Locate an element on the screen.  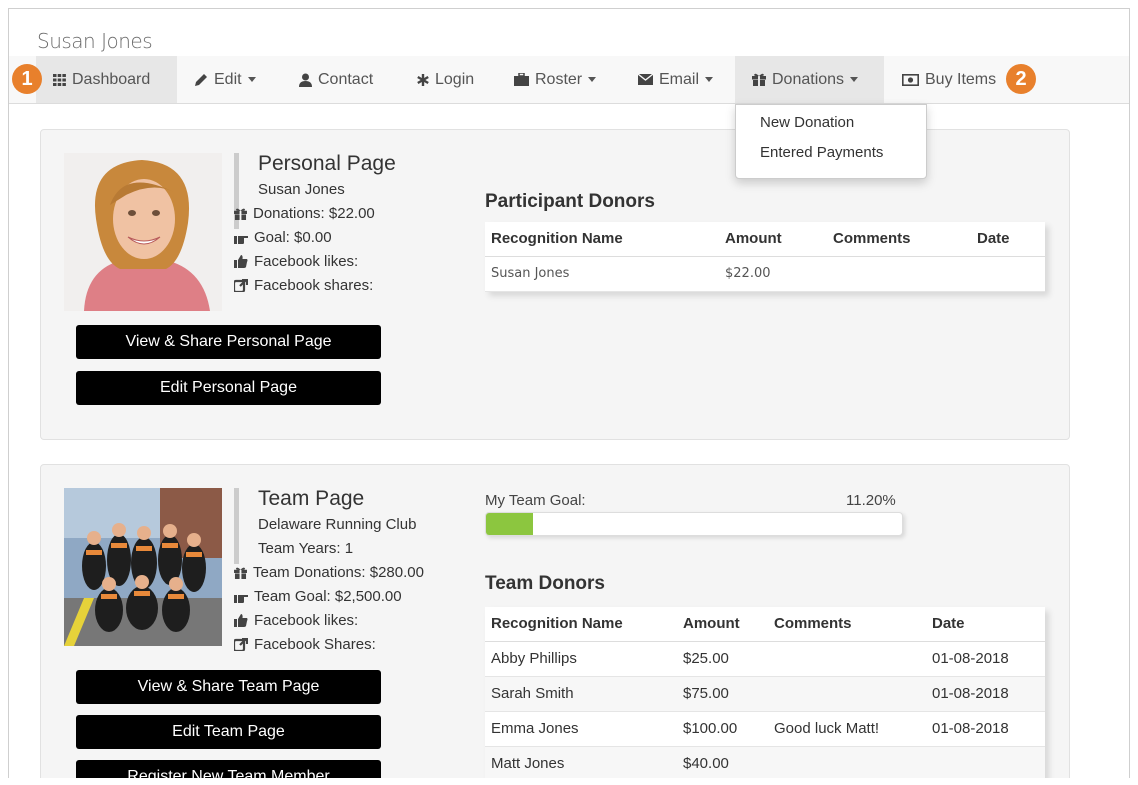
team-goal-progress-bar is located at coordinates (694, 524).